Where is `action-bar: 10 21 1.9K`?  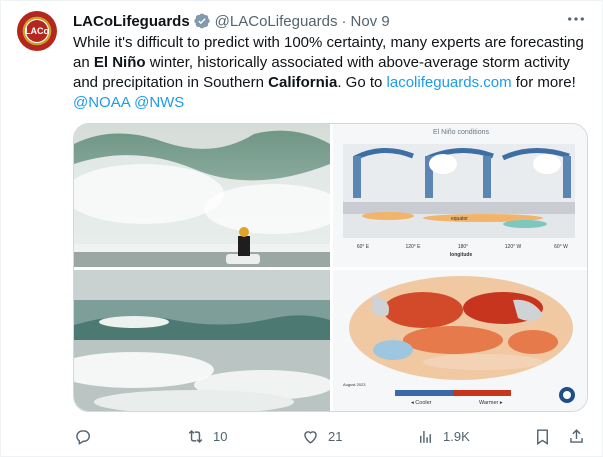
action-bar: 10 21 1.9K is located at coordinates (330, 437).